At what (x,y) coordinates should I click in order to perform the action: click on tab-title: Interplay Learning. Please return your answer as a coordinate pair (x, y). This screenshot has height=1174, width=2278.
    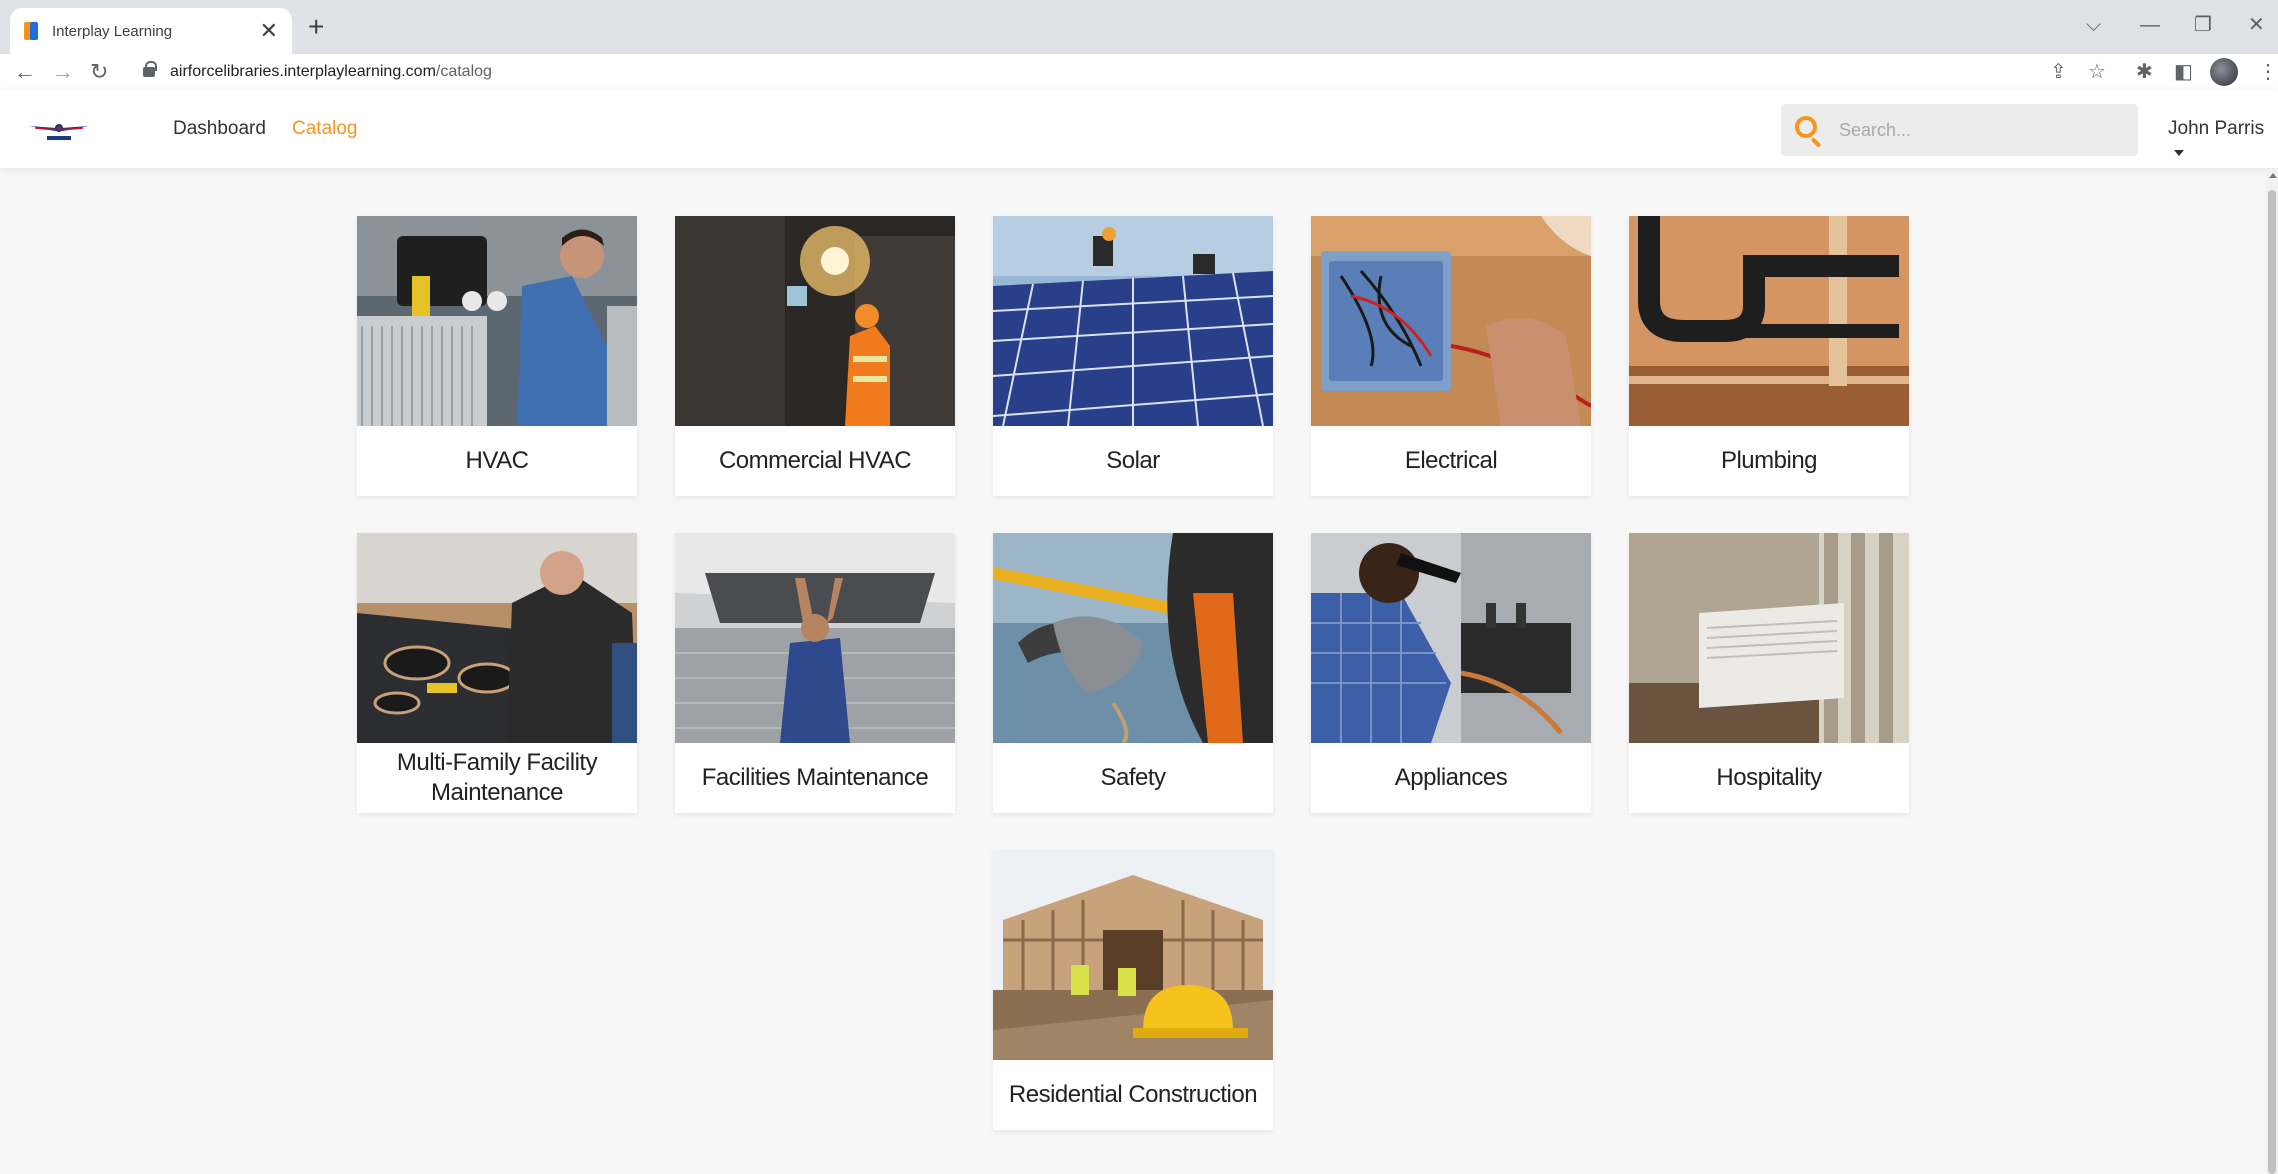
    Looking at the image, I should click on (112, 31).